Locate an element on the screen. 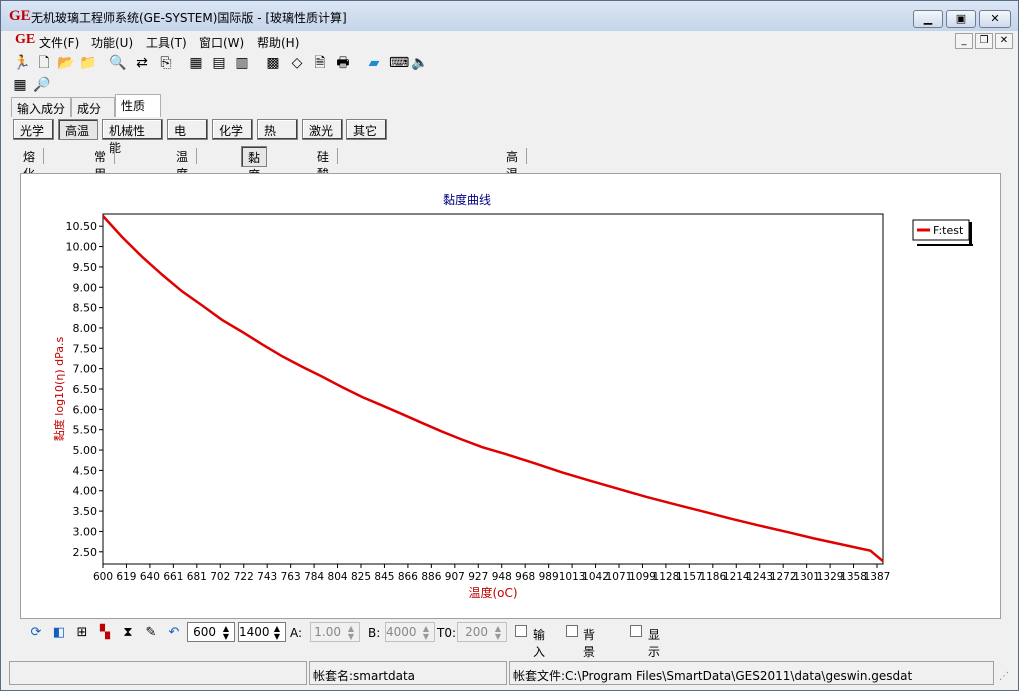 Image resolution: width=1019 pixels, height=691 pixels. tab-temp-points: 常用温度点 is located at coordinates (102, 189).